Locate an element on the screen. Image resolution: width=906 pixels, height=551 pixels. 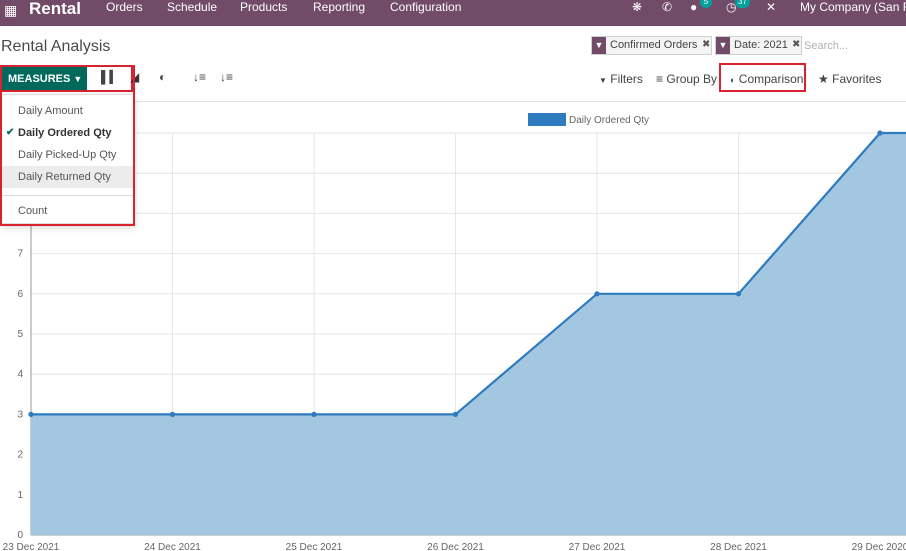
facet-confirmed-orders: ▼ Confirmed Orders ✖ is located at coordinates (651, 45).